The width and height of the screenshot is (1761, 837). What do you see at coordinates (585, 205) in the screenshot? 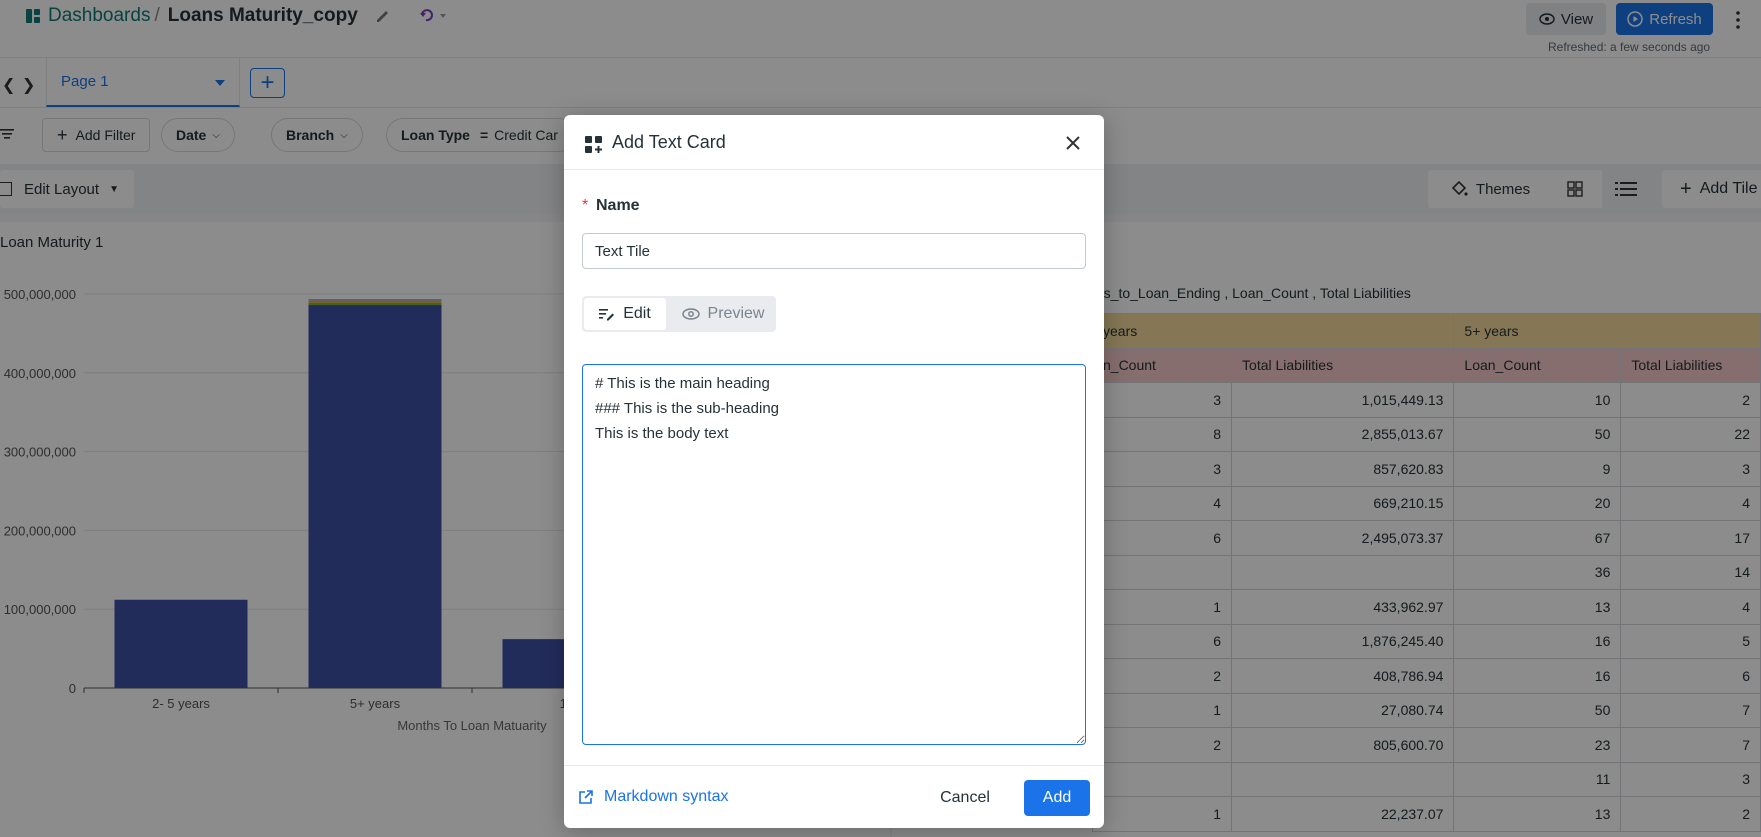
I see `required-marker: *` at bounding box center [585, 205].